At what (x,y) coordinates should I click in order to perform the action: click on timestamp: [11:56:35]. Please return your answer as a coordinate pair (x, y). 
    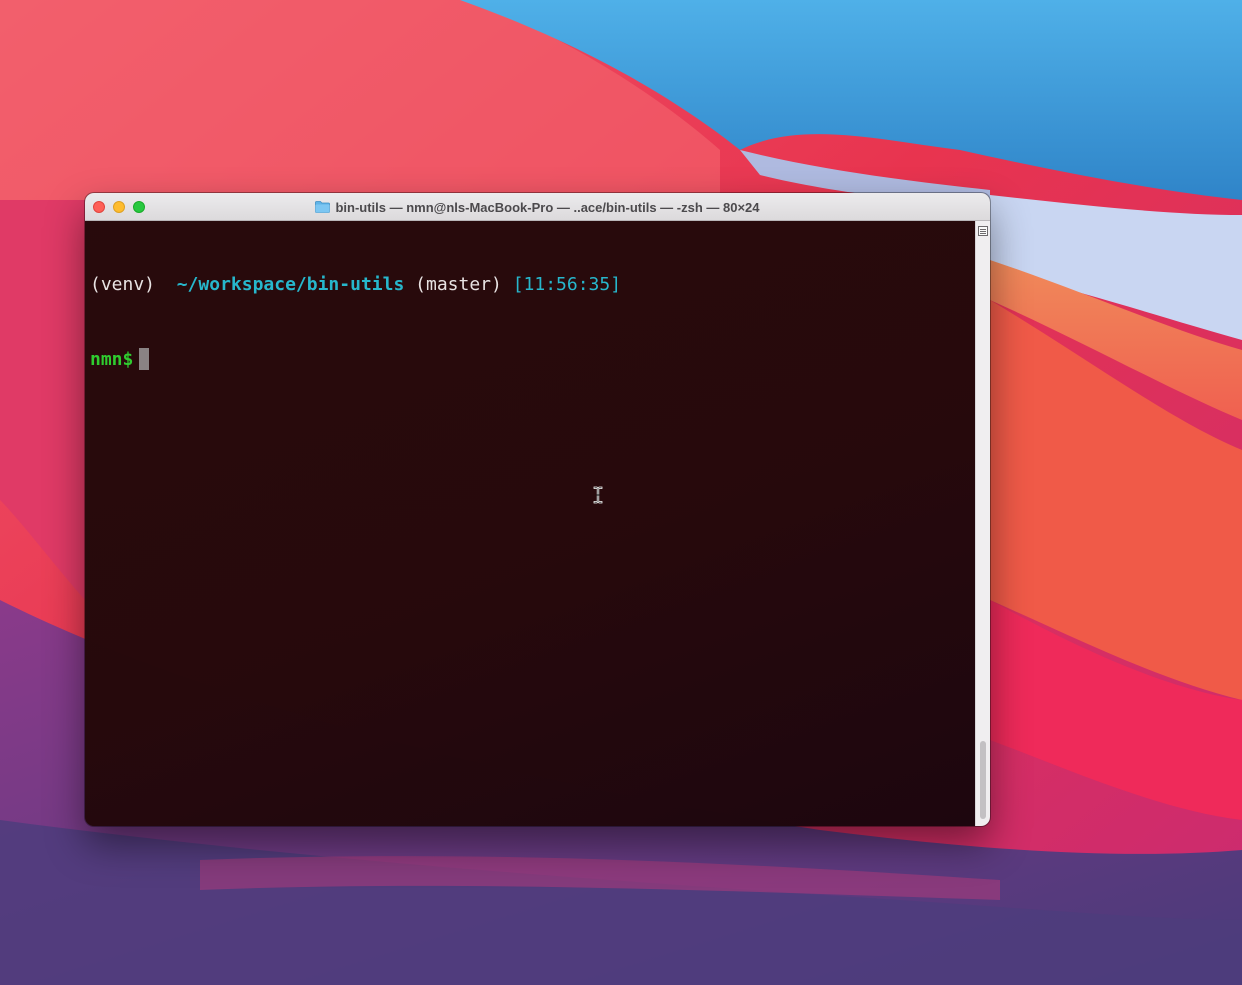
    Looking at the image, I should click on (567, 284).